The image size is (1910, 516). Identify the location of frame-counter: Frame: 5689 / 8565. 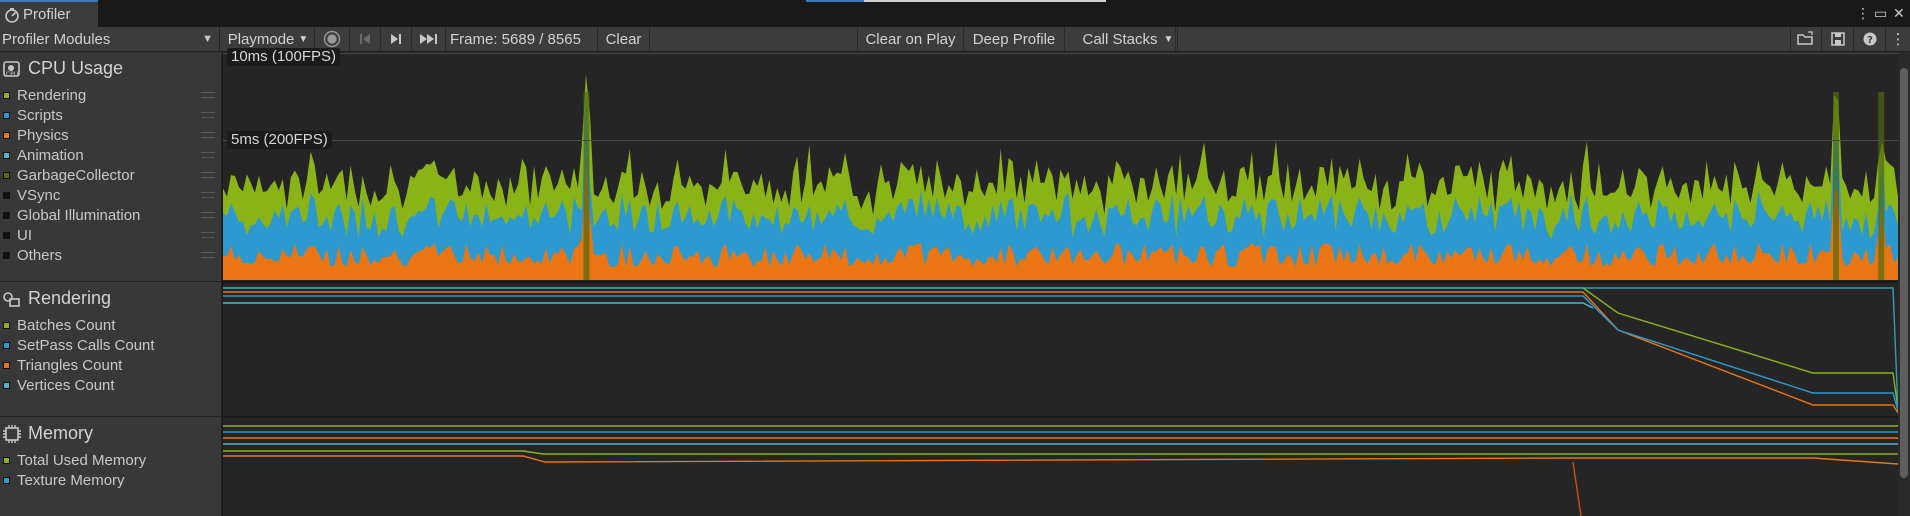
(522, 39).